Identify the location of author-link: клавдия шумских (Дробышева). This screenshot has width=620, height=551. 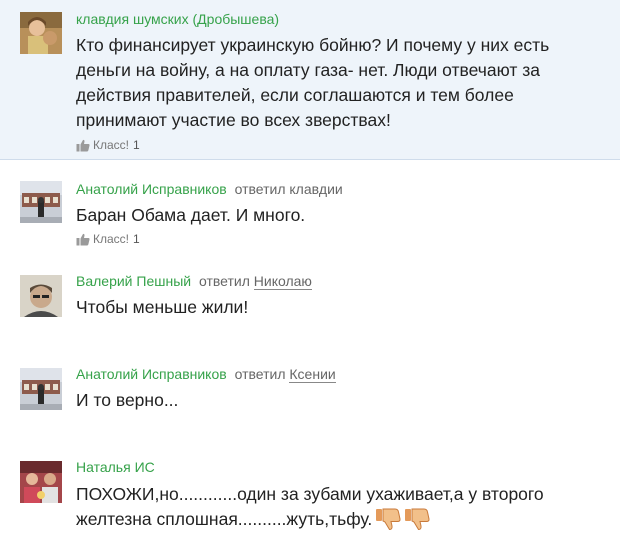
(177, 19).